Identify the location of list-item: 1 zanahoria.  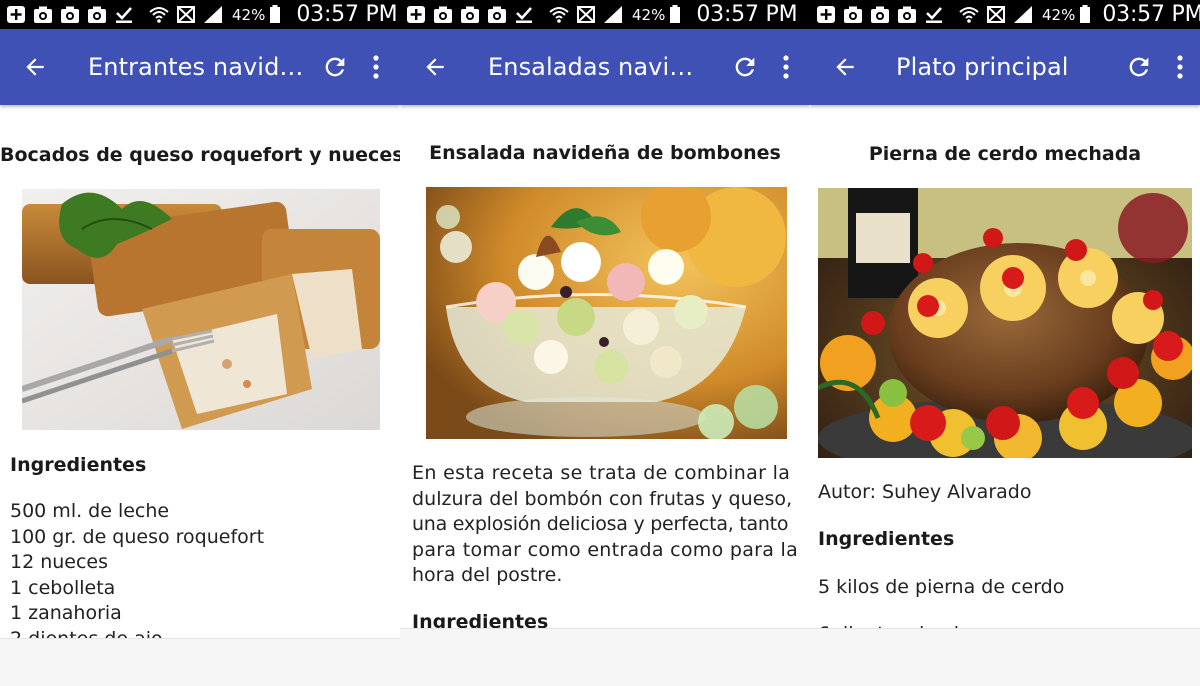
(66, 613).